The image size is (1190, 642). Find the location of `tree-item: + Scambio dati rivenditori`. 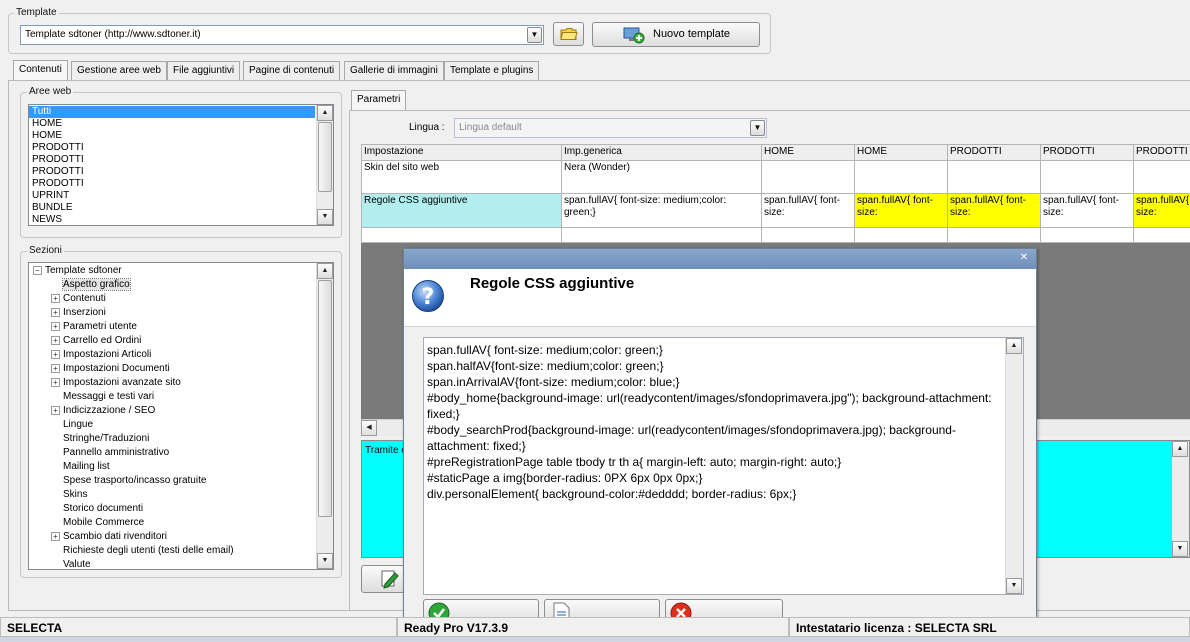

tree-item: + Scambio dati rivenditori is located at coordinates (109, 537).